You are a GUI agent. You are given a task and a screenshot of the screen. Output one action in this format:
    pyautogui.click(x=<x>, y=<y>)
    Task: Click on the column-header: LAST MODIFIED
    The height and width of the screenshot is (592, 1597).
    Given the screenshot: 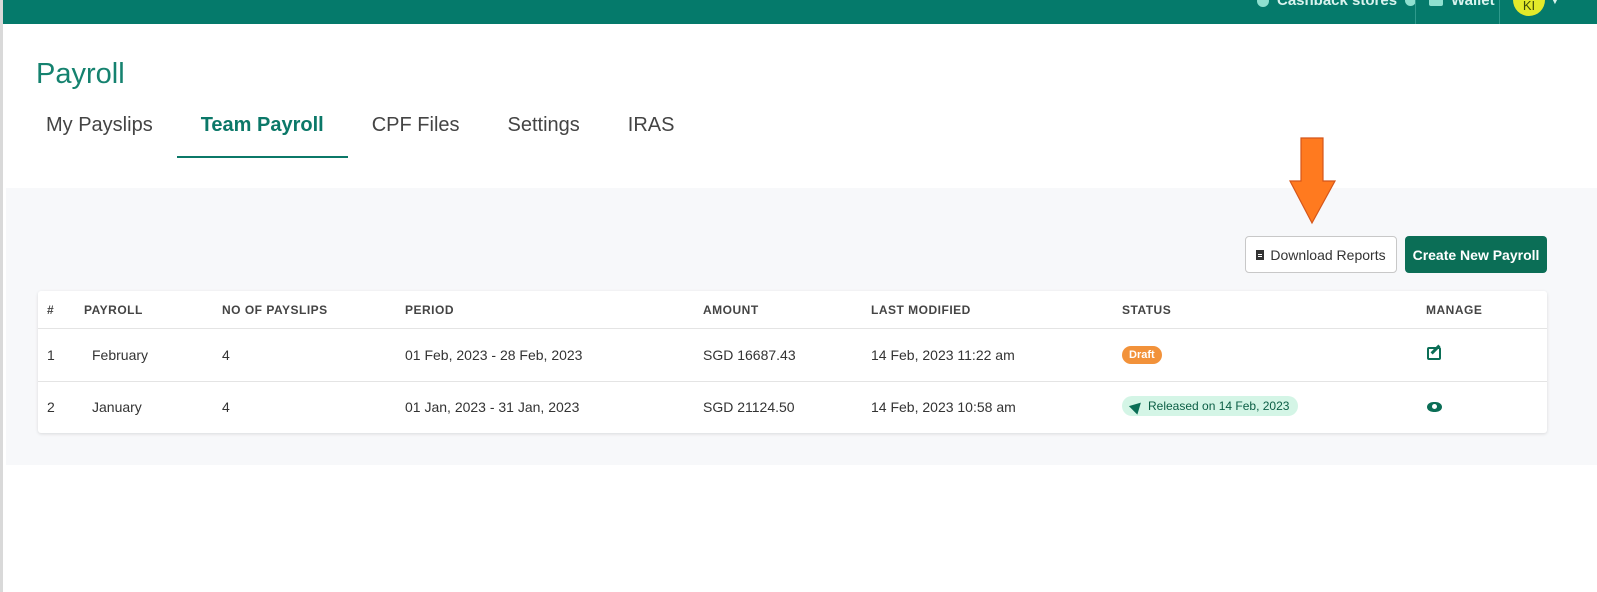 What is the action you would take?
    pyautogui.click(x=921, y=310)
    